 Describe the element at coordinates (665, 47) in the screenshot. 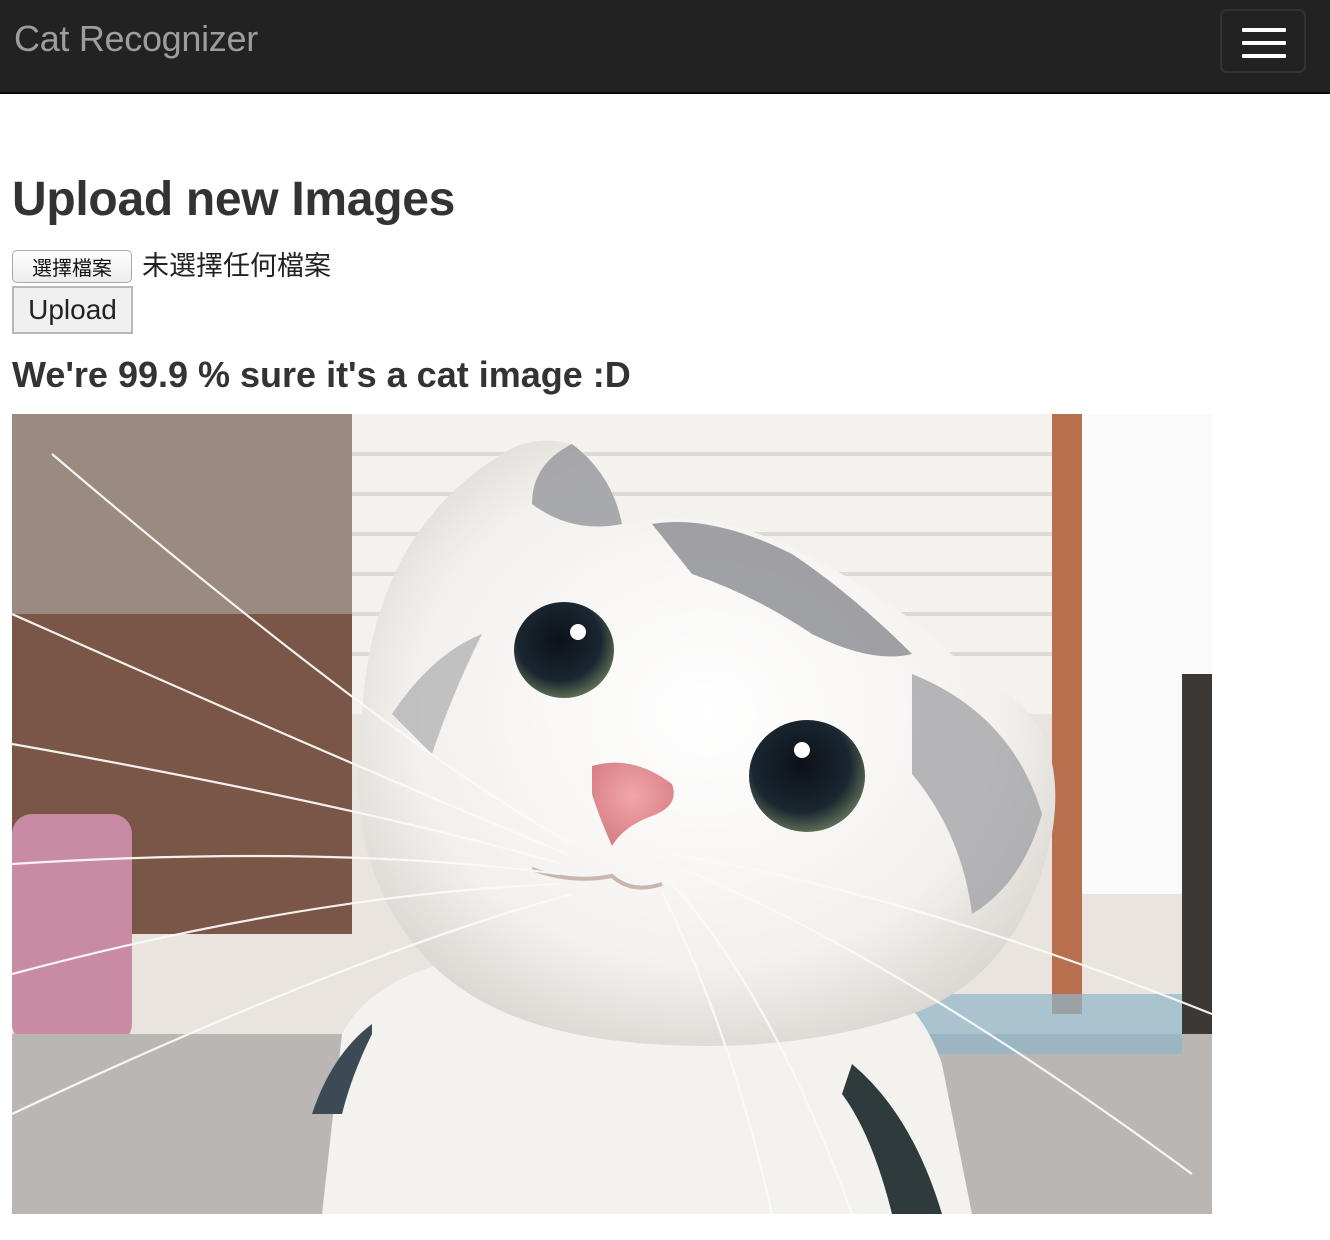

I see `navbar: Cat Recognizer` at that location.